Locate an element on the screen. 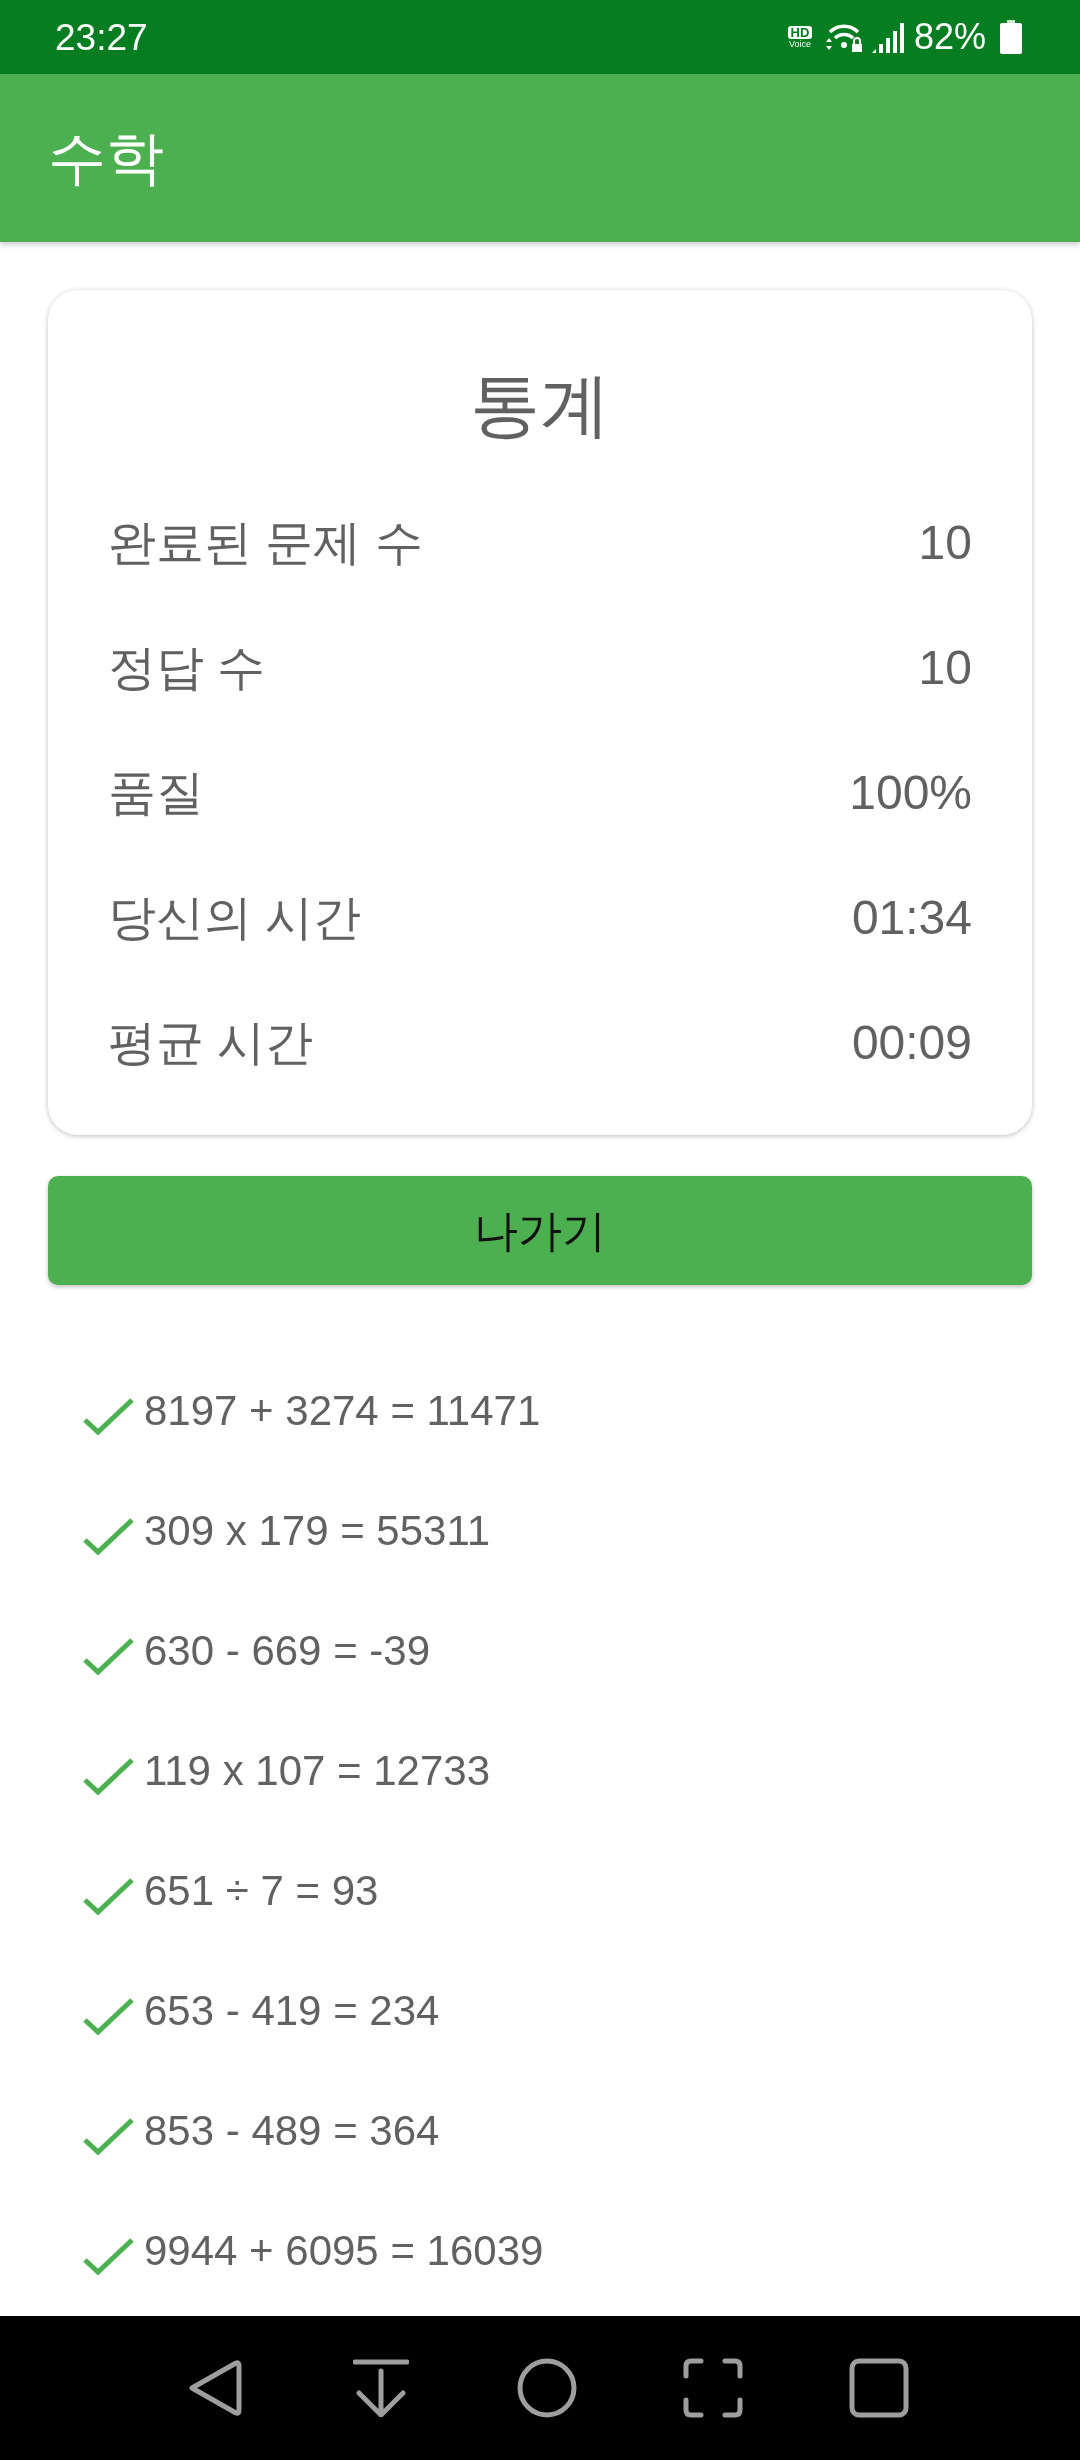 Image resolution: width=1080 pixels, height=2460 pixels. voice-label: Voice is located at coordinates (799, 44).